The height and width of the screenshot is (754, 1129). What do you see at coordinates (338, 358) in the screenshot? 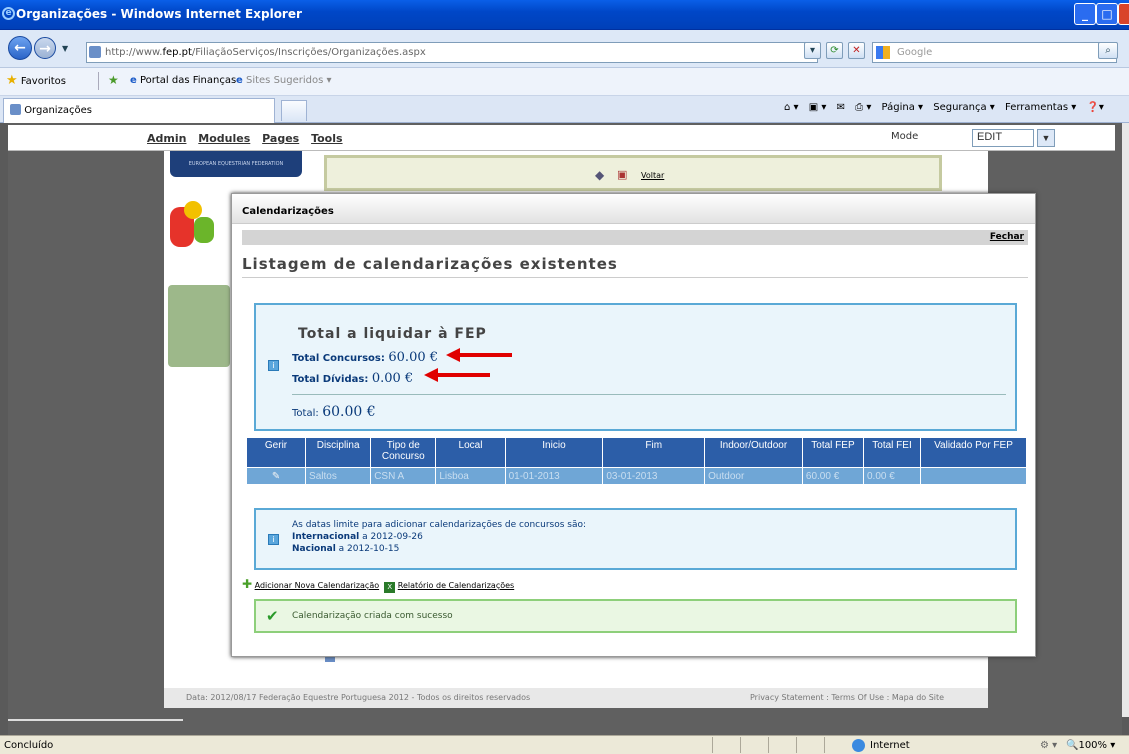
I see `total-concursos-label: Total Concursos:` at bounding box center [338, 358].